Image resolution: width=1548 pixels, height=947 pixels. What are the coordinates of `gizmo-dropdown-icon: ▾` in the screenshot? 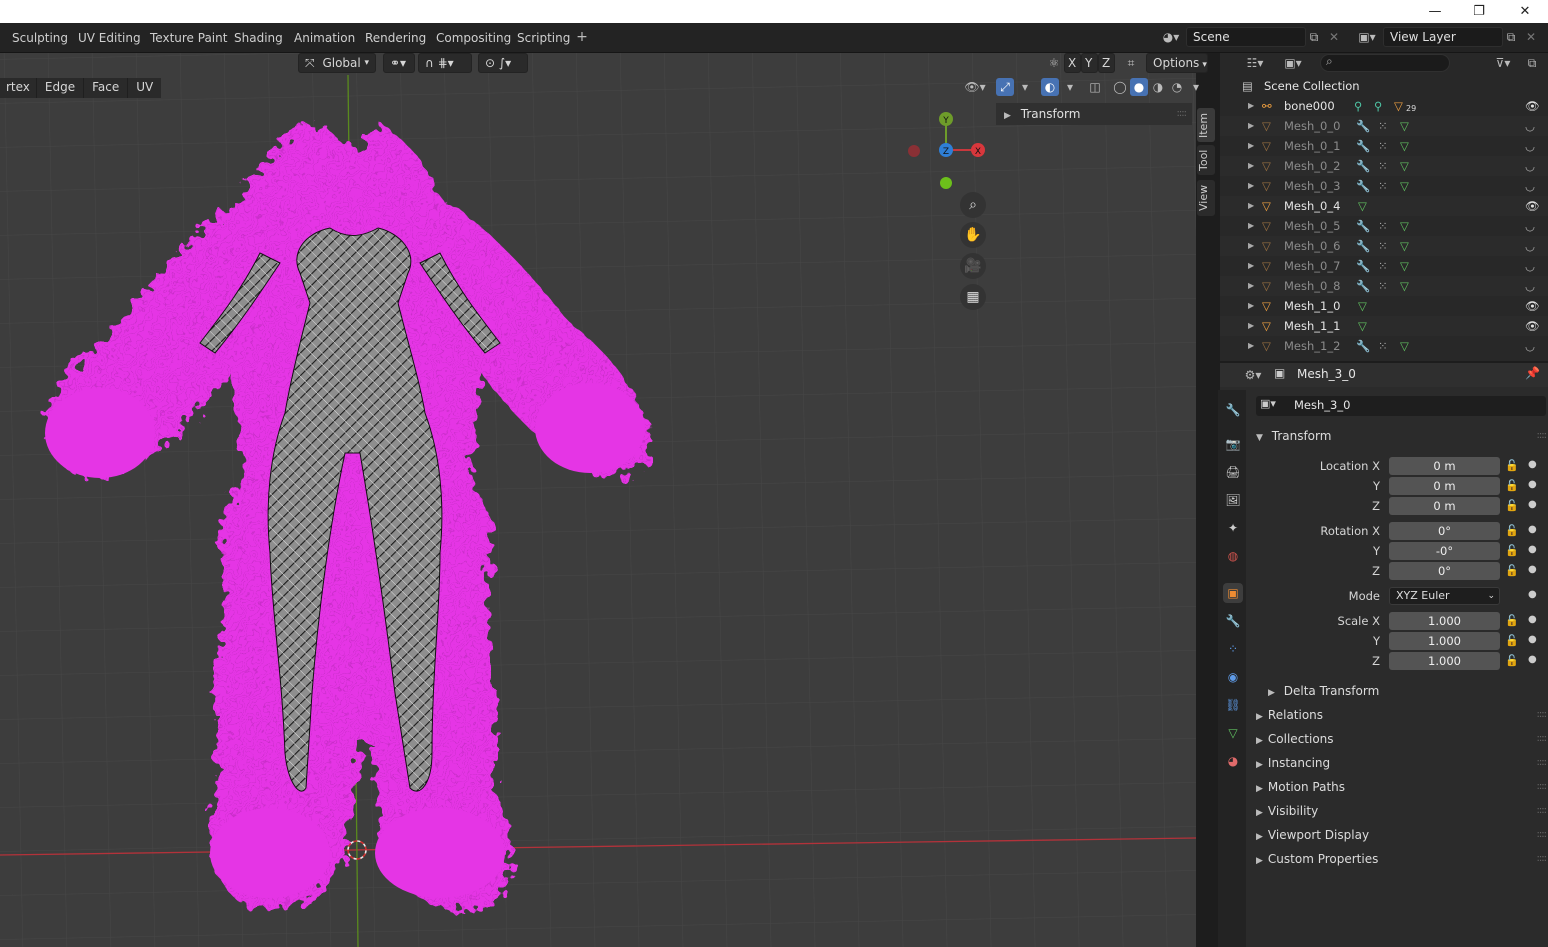 It's located at (1025, 87).